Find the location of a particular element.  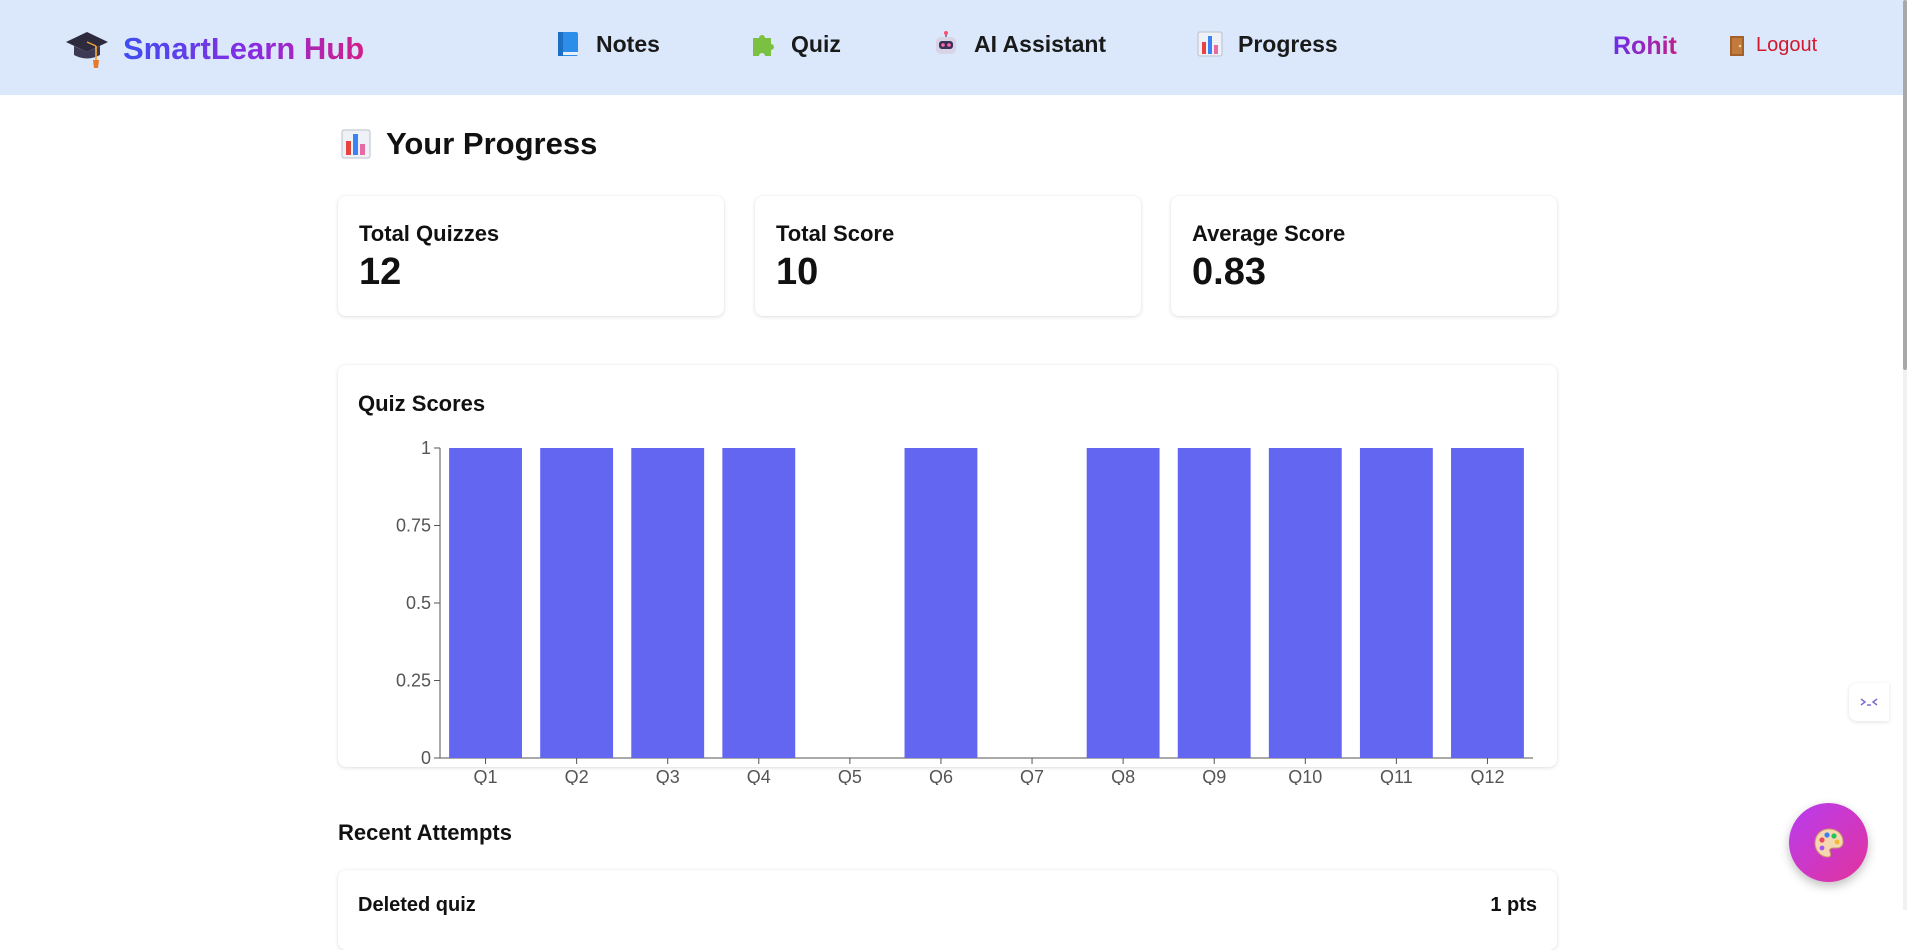

y-tick-label: 1 is located at coordinates (426, 448).